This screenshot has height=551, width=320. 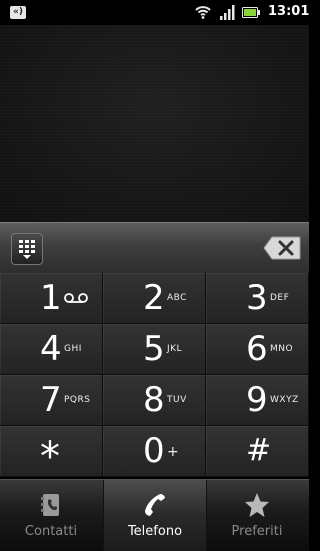 What do you see at coordinates (51, 531) in the screenshot?
I see `tab-label: Contatti` at bounding box center [51, 531].